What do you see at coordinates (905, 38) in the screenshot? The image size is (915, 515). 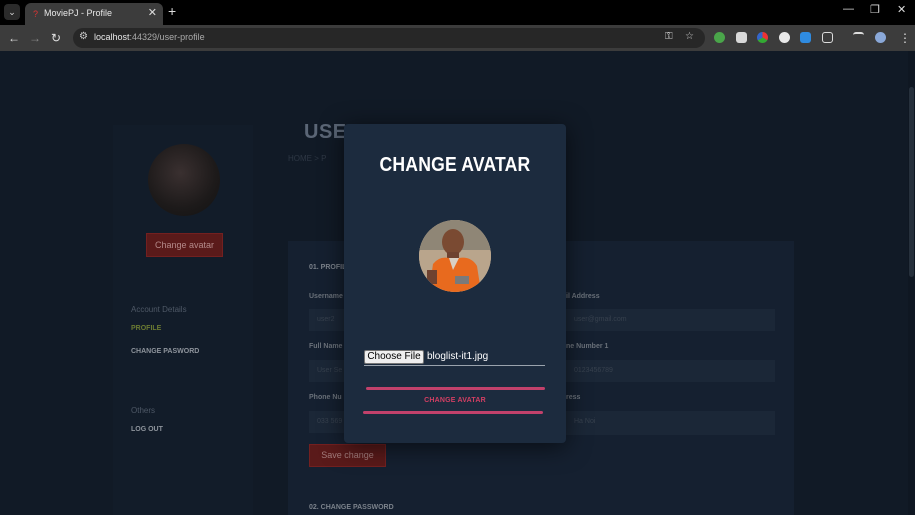 I see `browser-menu-icon: ⋮` at bounding box center [905, 38].